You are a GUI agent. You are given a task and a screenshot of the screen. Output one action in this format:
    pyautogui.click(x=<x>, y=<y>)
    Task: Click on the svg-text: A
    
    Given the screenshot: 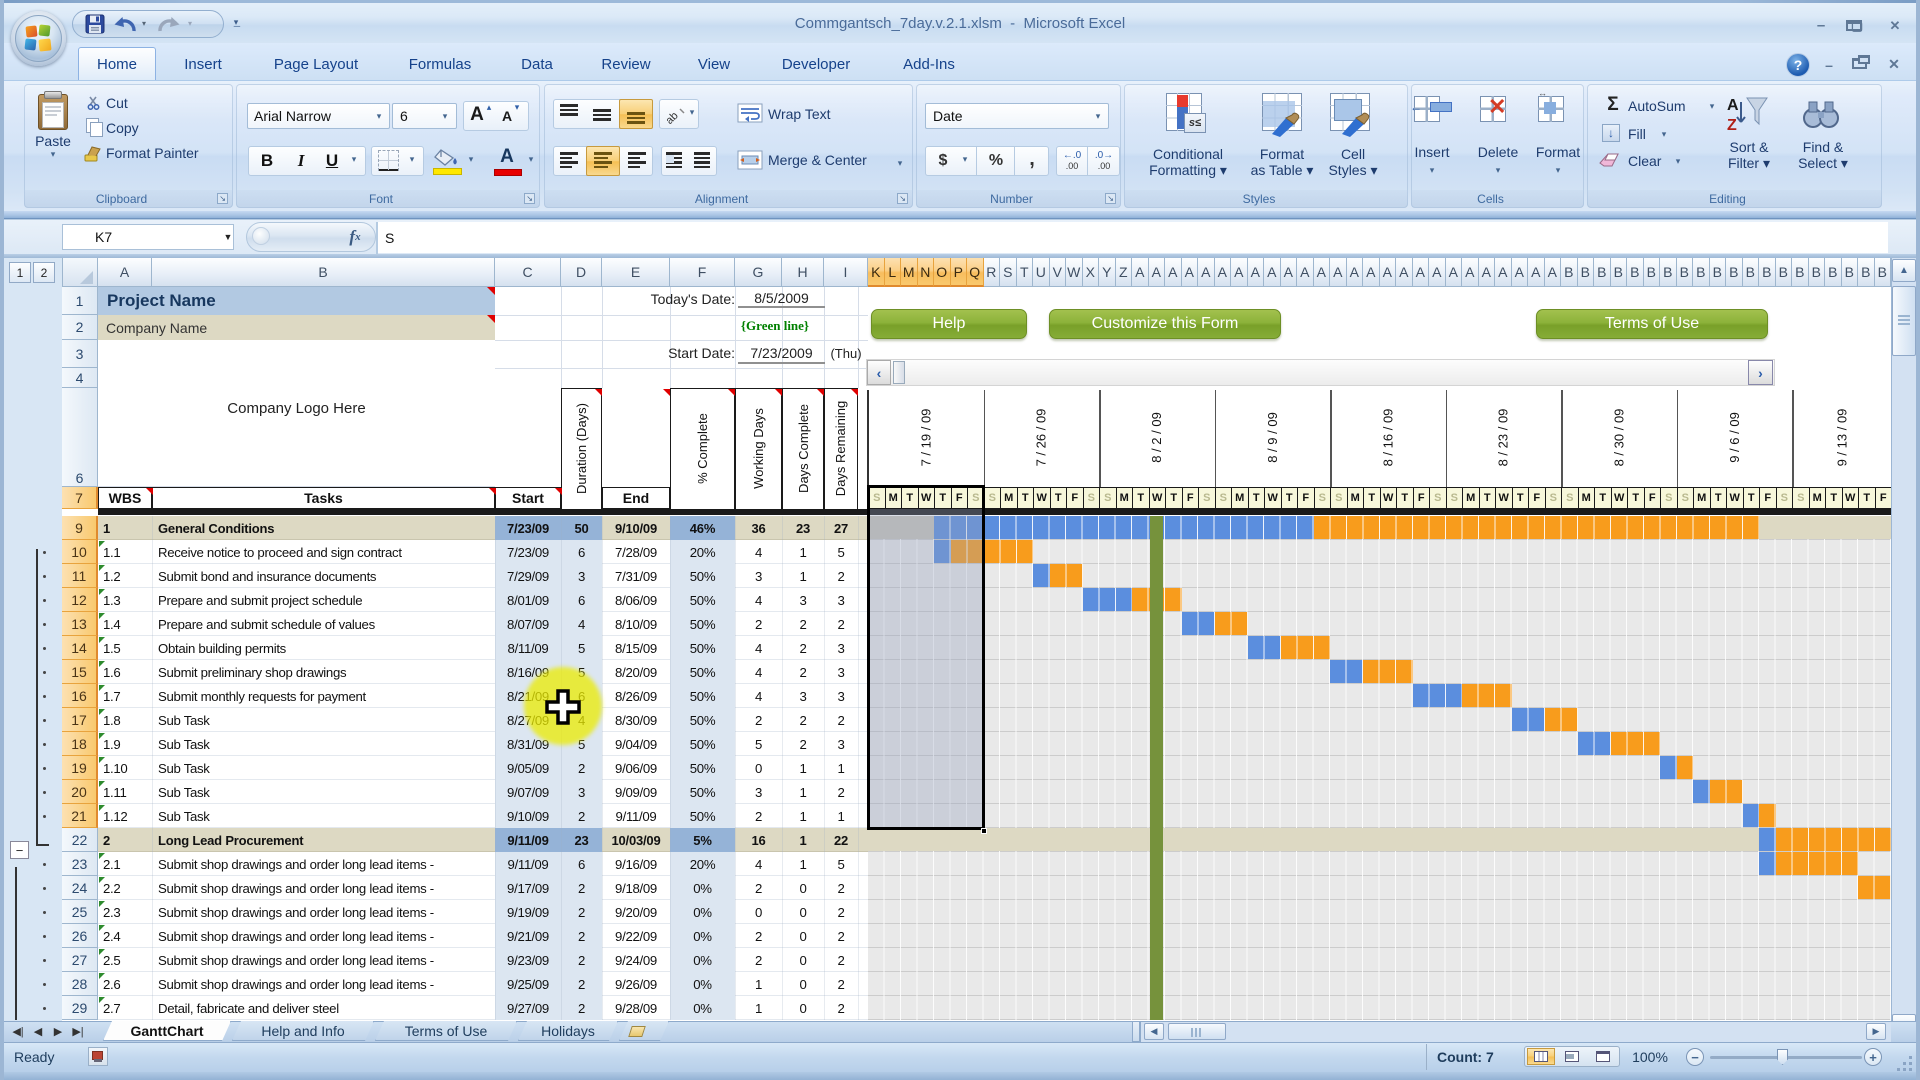 What is the action you would take?
    pyautogui.click(x=1733, y=105)
    